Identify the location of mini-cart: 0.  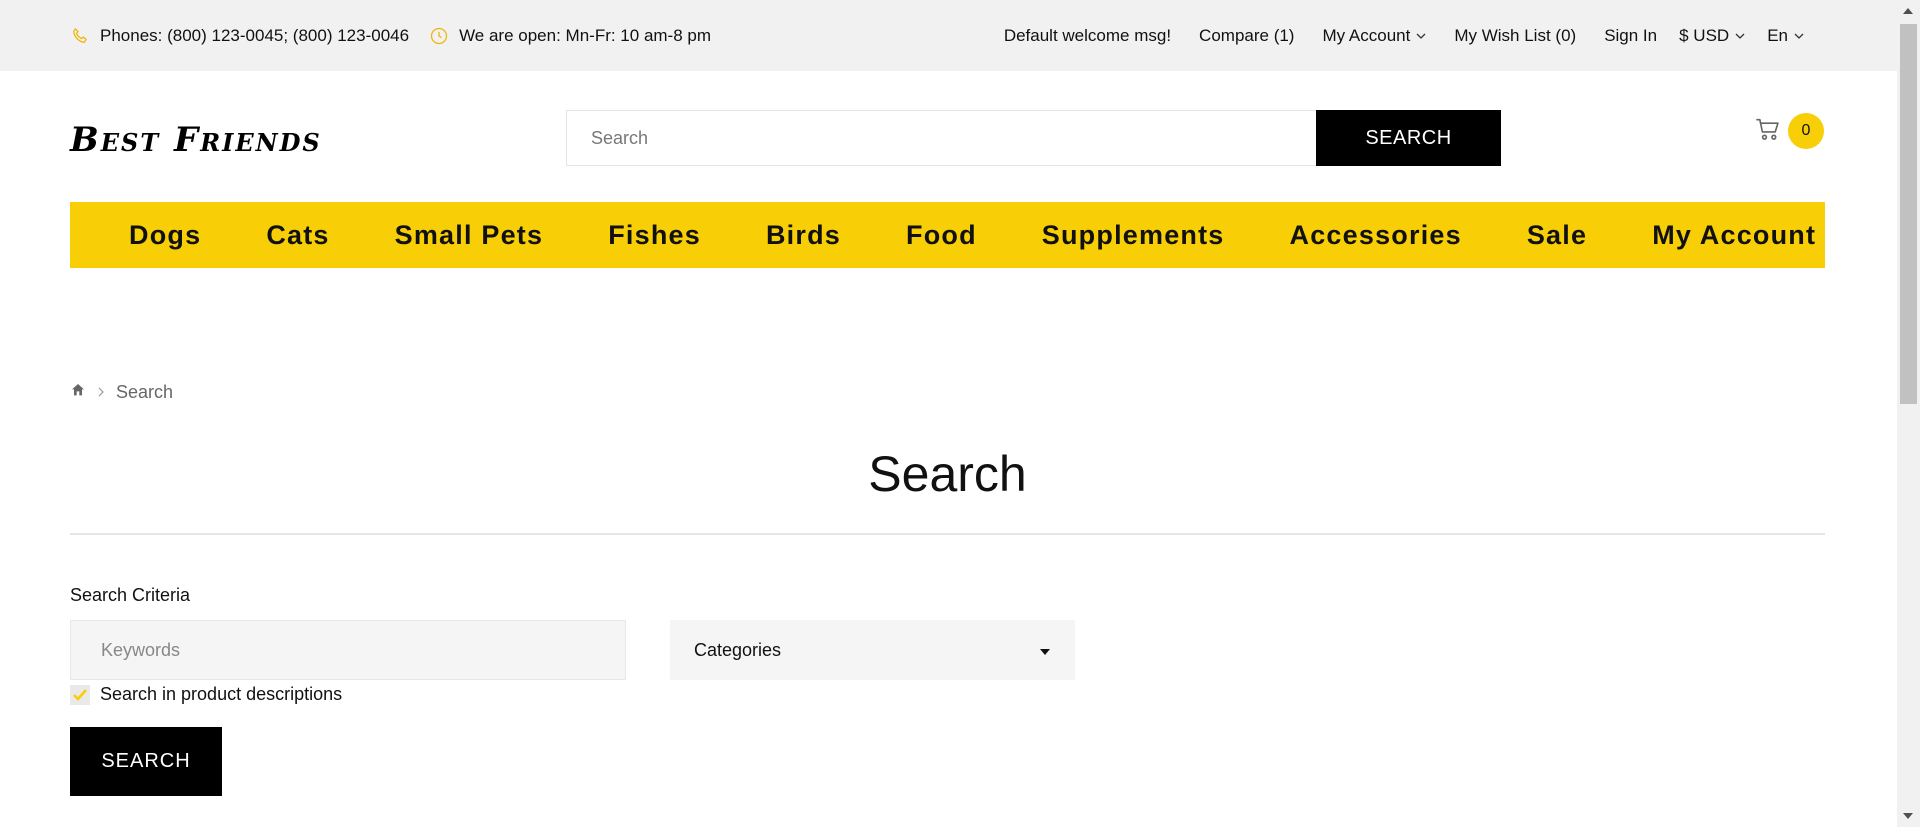
(1789, 131).